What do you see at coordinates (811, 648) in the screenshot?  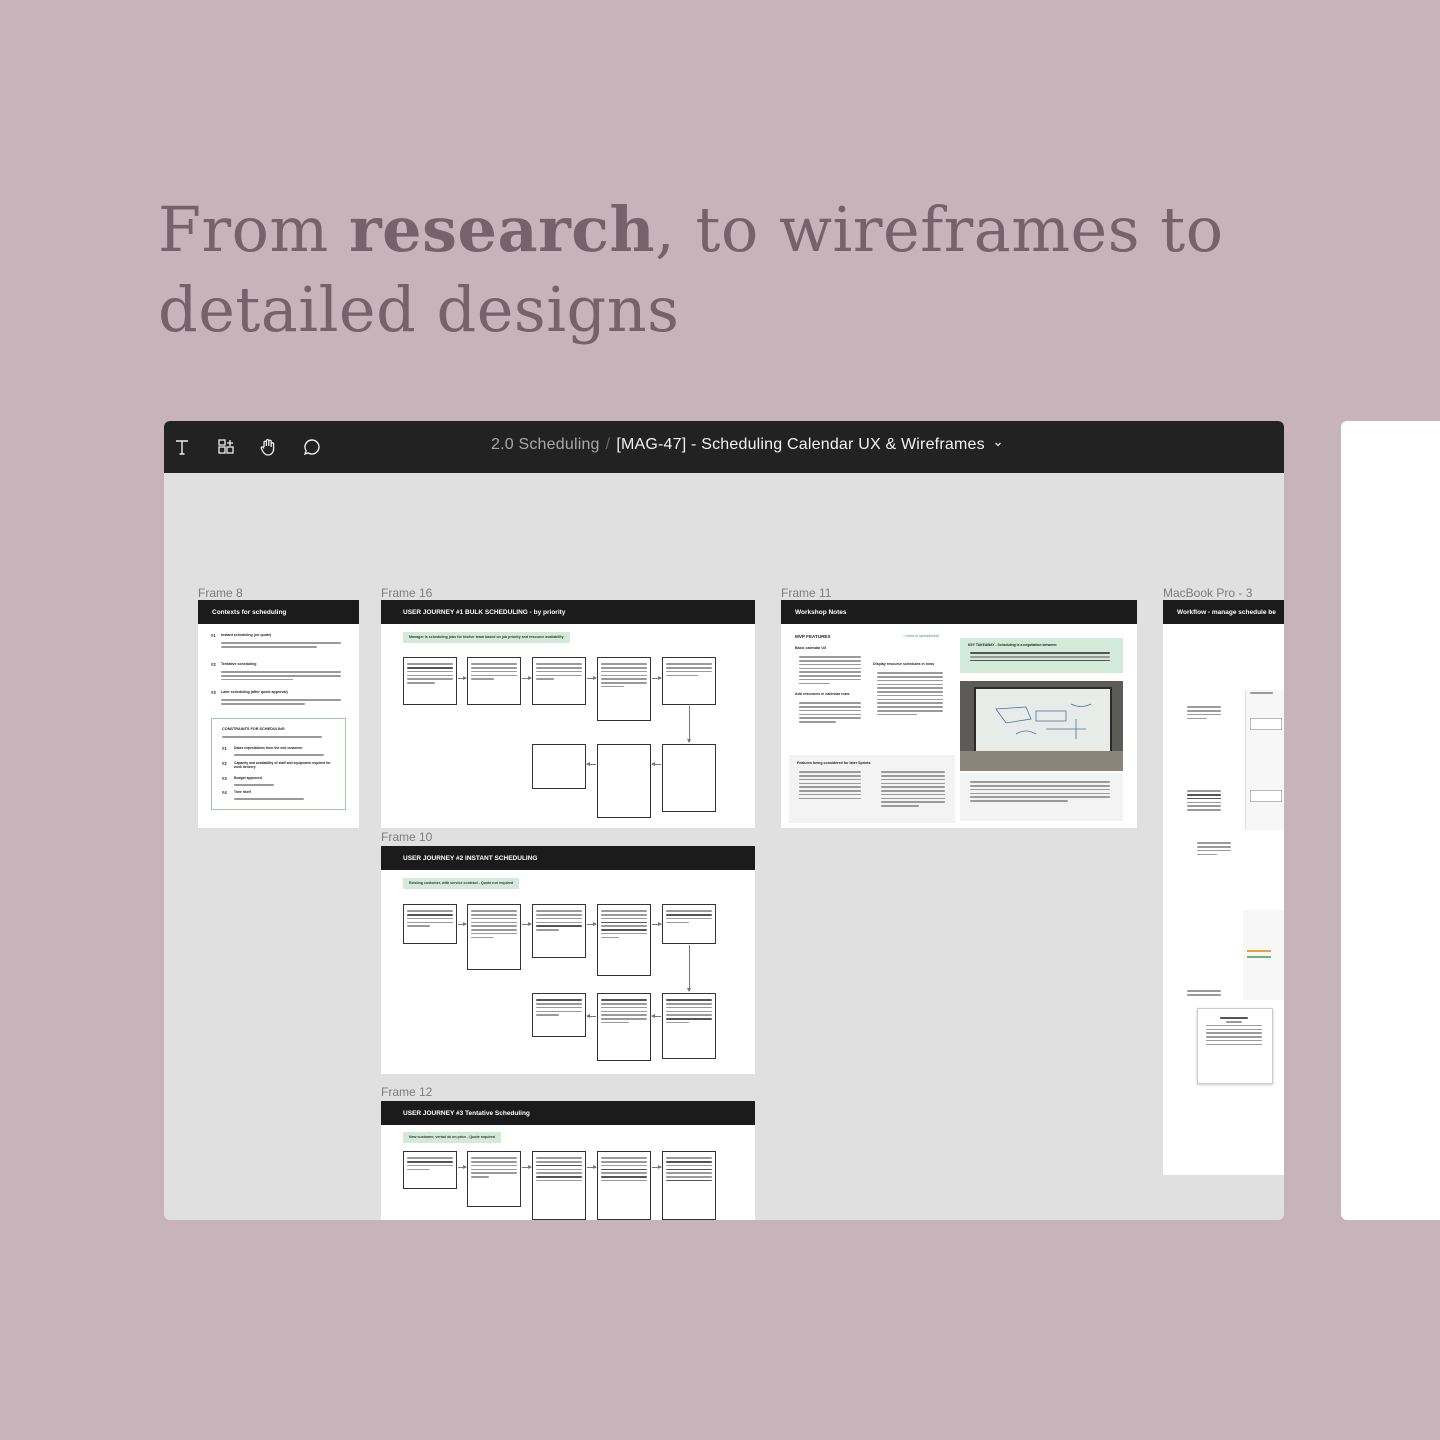 I see `section-title: Basic calendar UX` at bounding box center [811, 648].